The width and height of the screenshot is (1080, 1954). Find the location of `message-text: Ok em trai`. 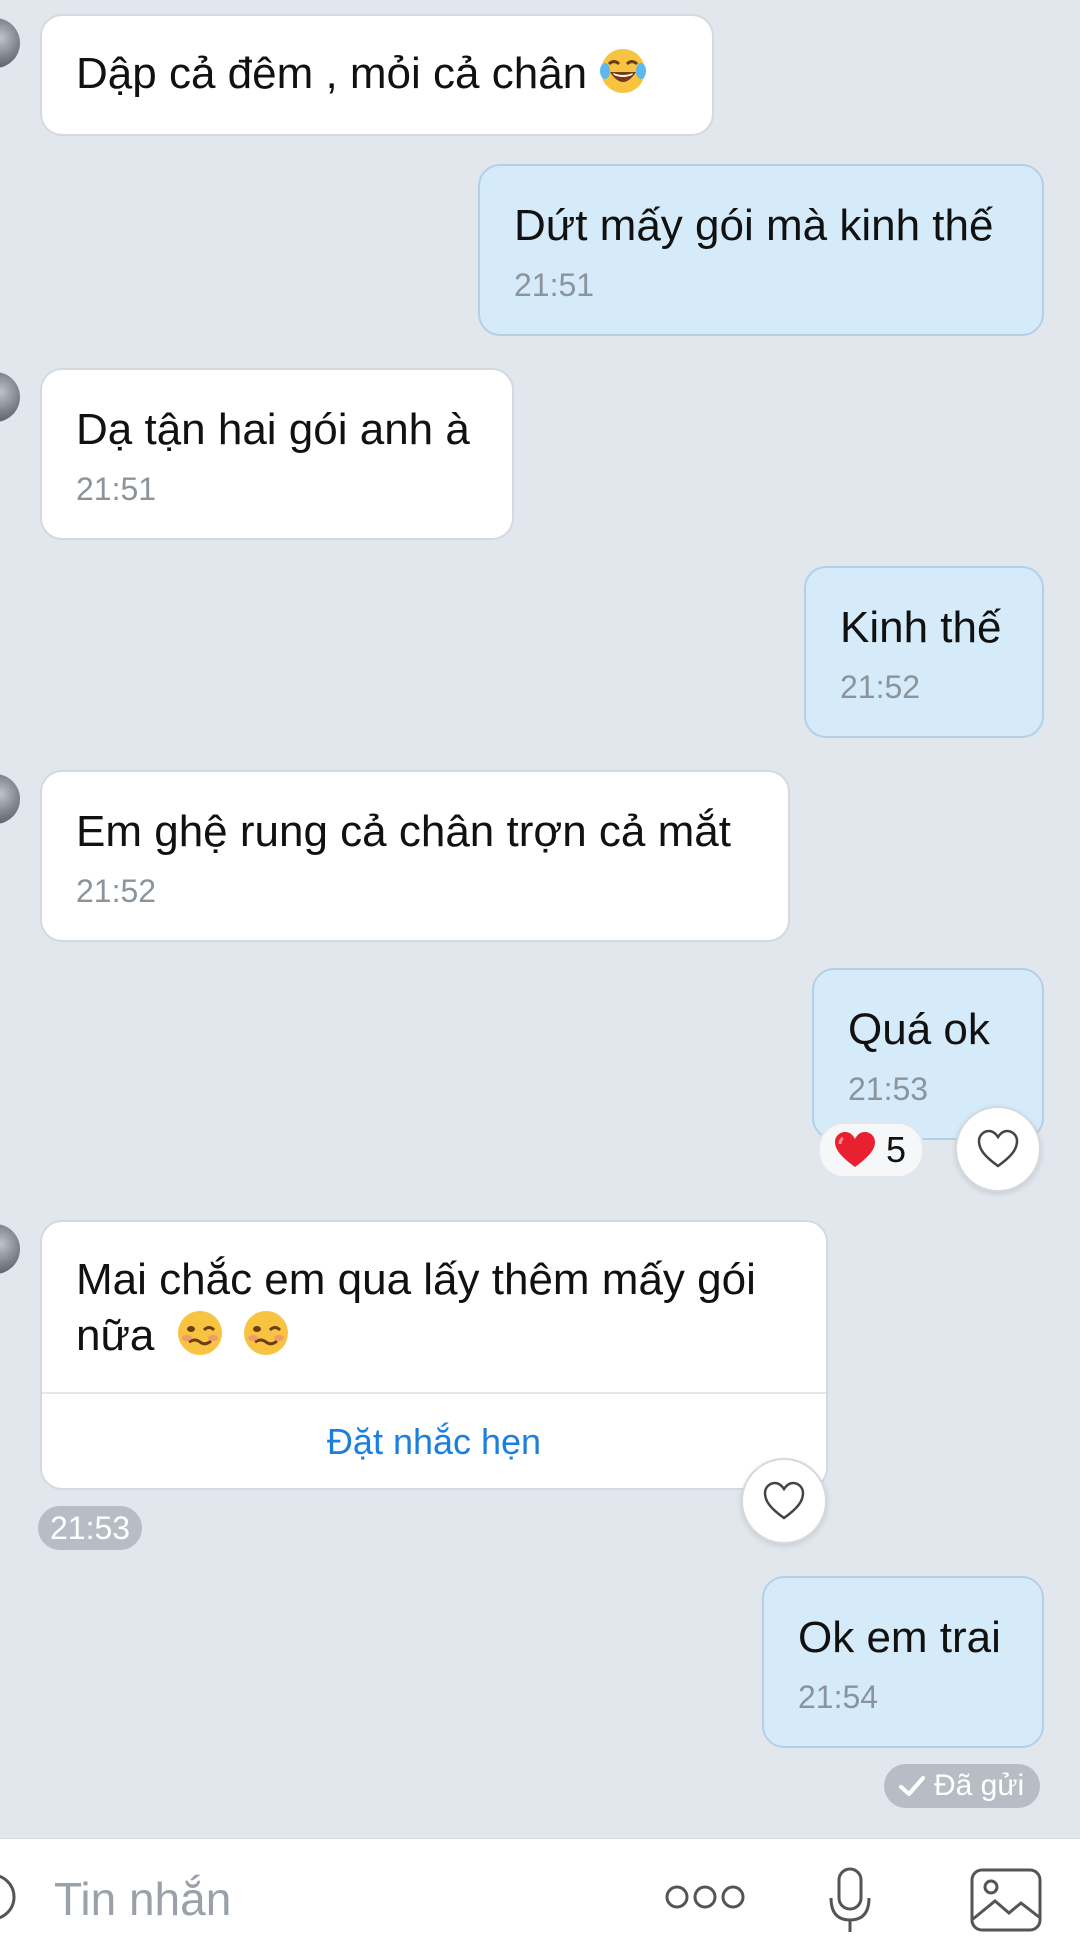

message-text: Ok em trai is located at coordinates (899, 1637).